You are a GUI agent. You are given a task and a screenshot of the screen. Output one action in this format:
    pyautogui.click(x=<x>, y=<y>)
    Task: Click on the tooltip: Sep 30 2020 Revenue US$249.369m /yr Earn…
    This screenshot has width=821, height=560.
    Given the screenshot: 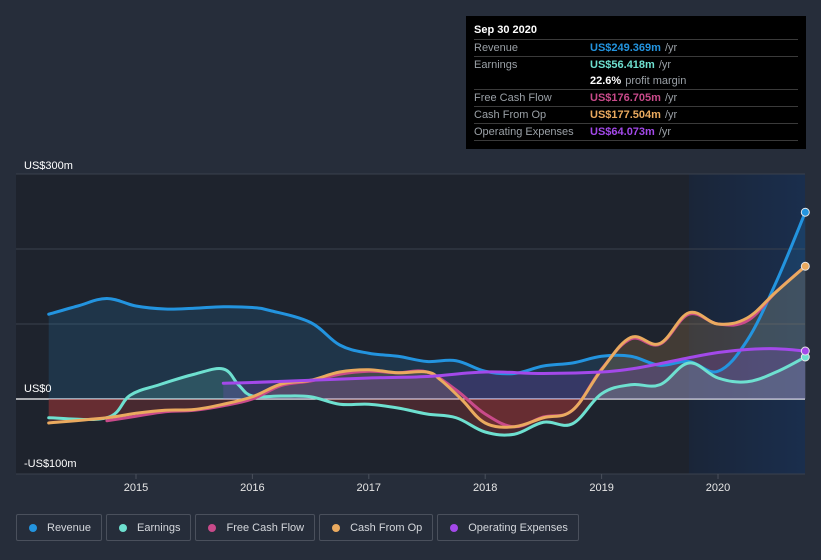 What is the action you would take?
    pyautogui.click(x=636, y=82)
    